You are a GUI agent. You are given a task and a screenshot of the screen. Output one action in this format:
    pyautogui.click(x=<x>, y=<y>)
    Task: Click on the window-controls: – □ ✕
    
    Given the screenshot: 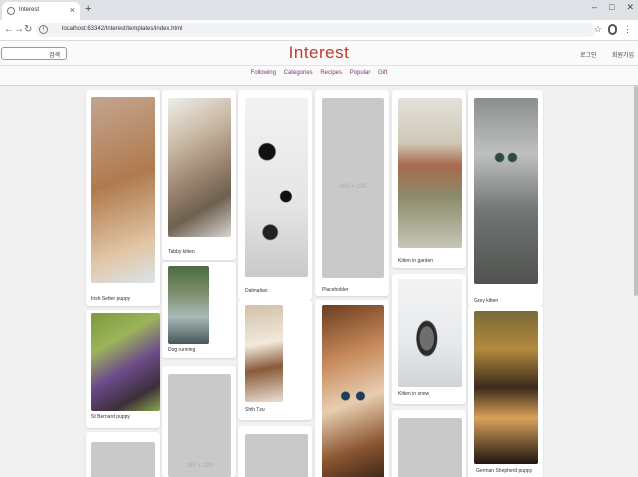 What is the action you would take?
    pyautogui.click(x=613, y=7)
    